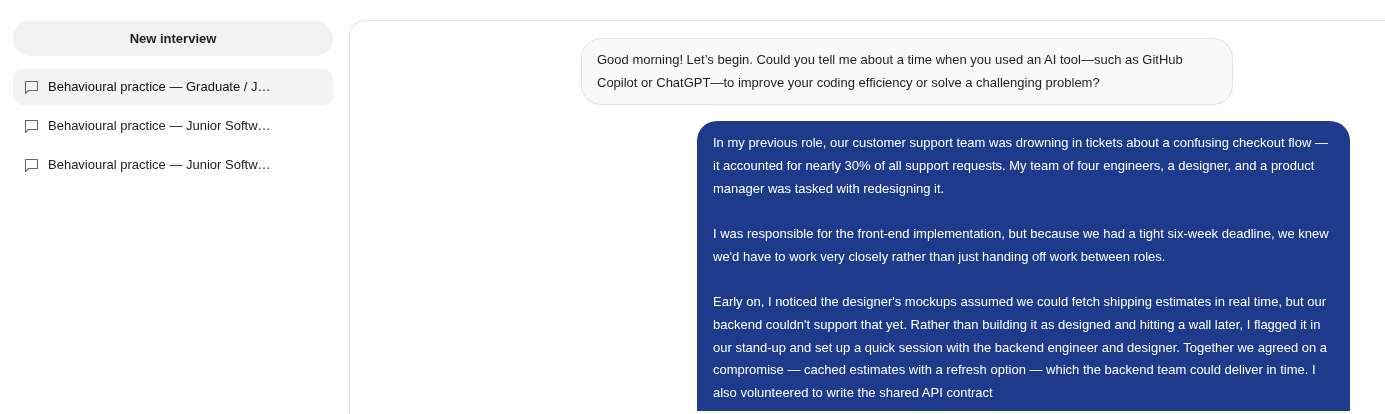  What do you see at coordinates (890, 71) in the screenshot?
I see `message-paragraph: Good morning! Let’s begin. Could you tell me about a time when you used an AI tool—such as GitHub Copilot or ChatGPT—to improve your coding efficiency or solve a challenging problem?` at bounding box center [890, 71].